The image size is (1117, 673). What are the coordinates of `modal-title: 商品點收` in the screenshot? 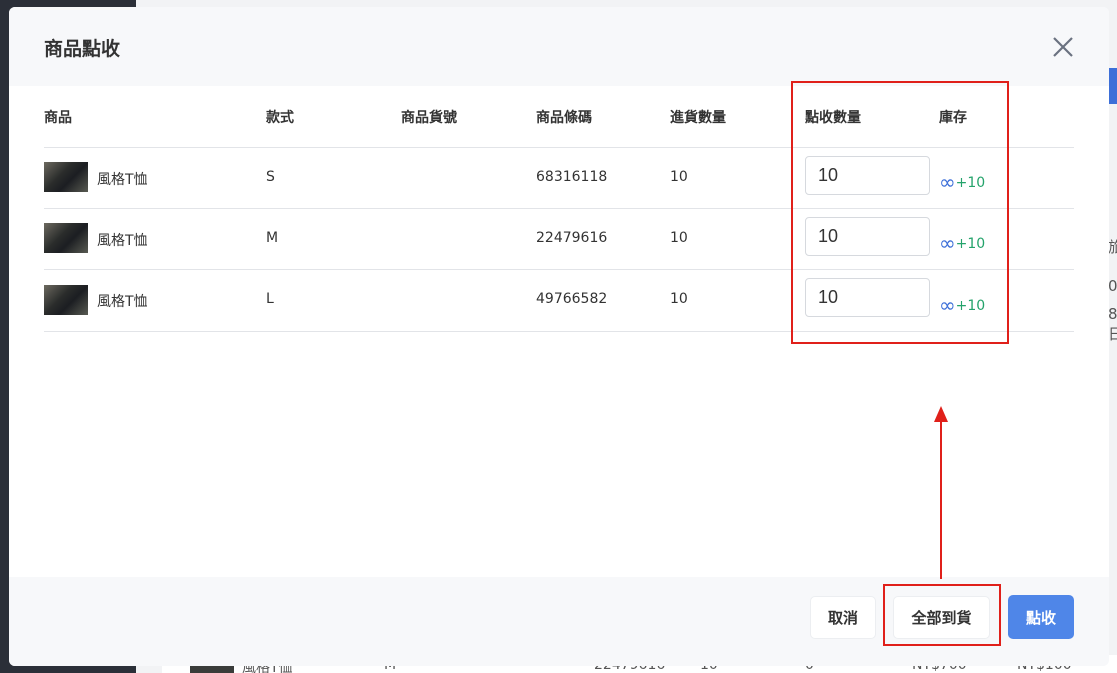 It's located at (82, 49).